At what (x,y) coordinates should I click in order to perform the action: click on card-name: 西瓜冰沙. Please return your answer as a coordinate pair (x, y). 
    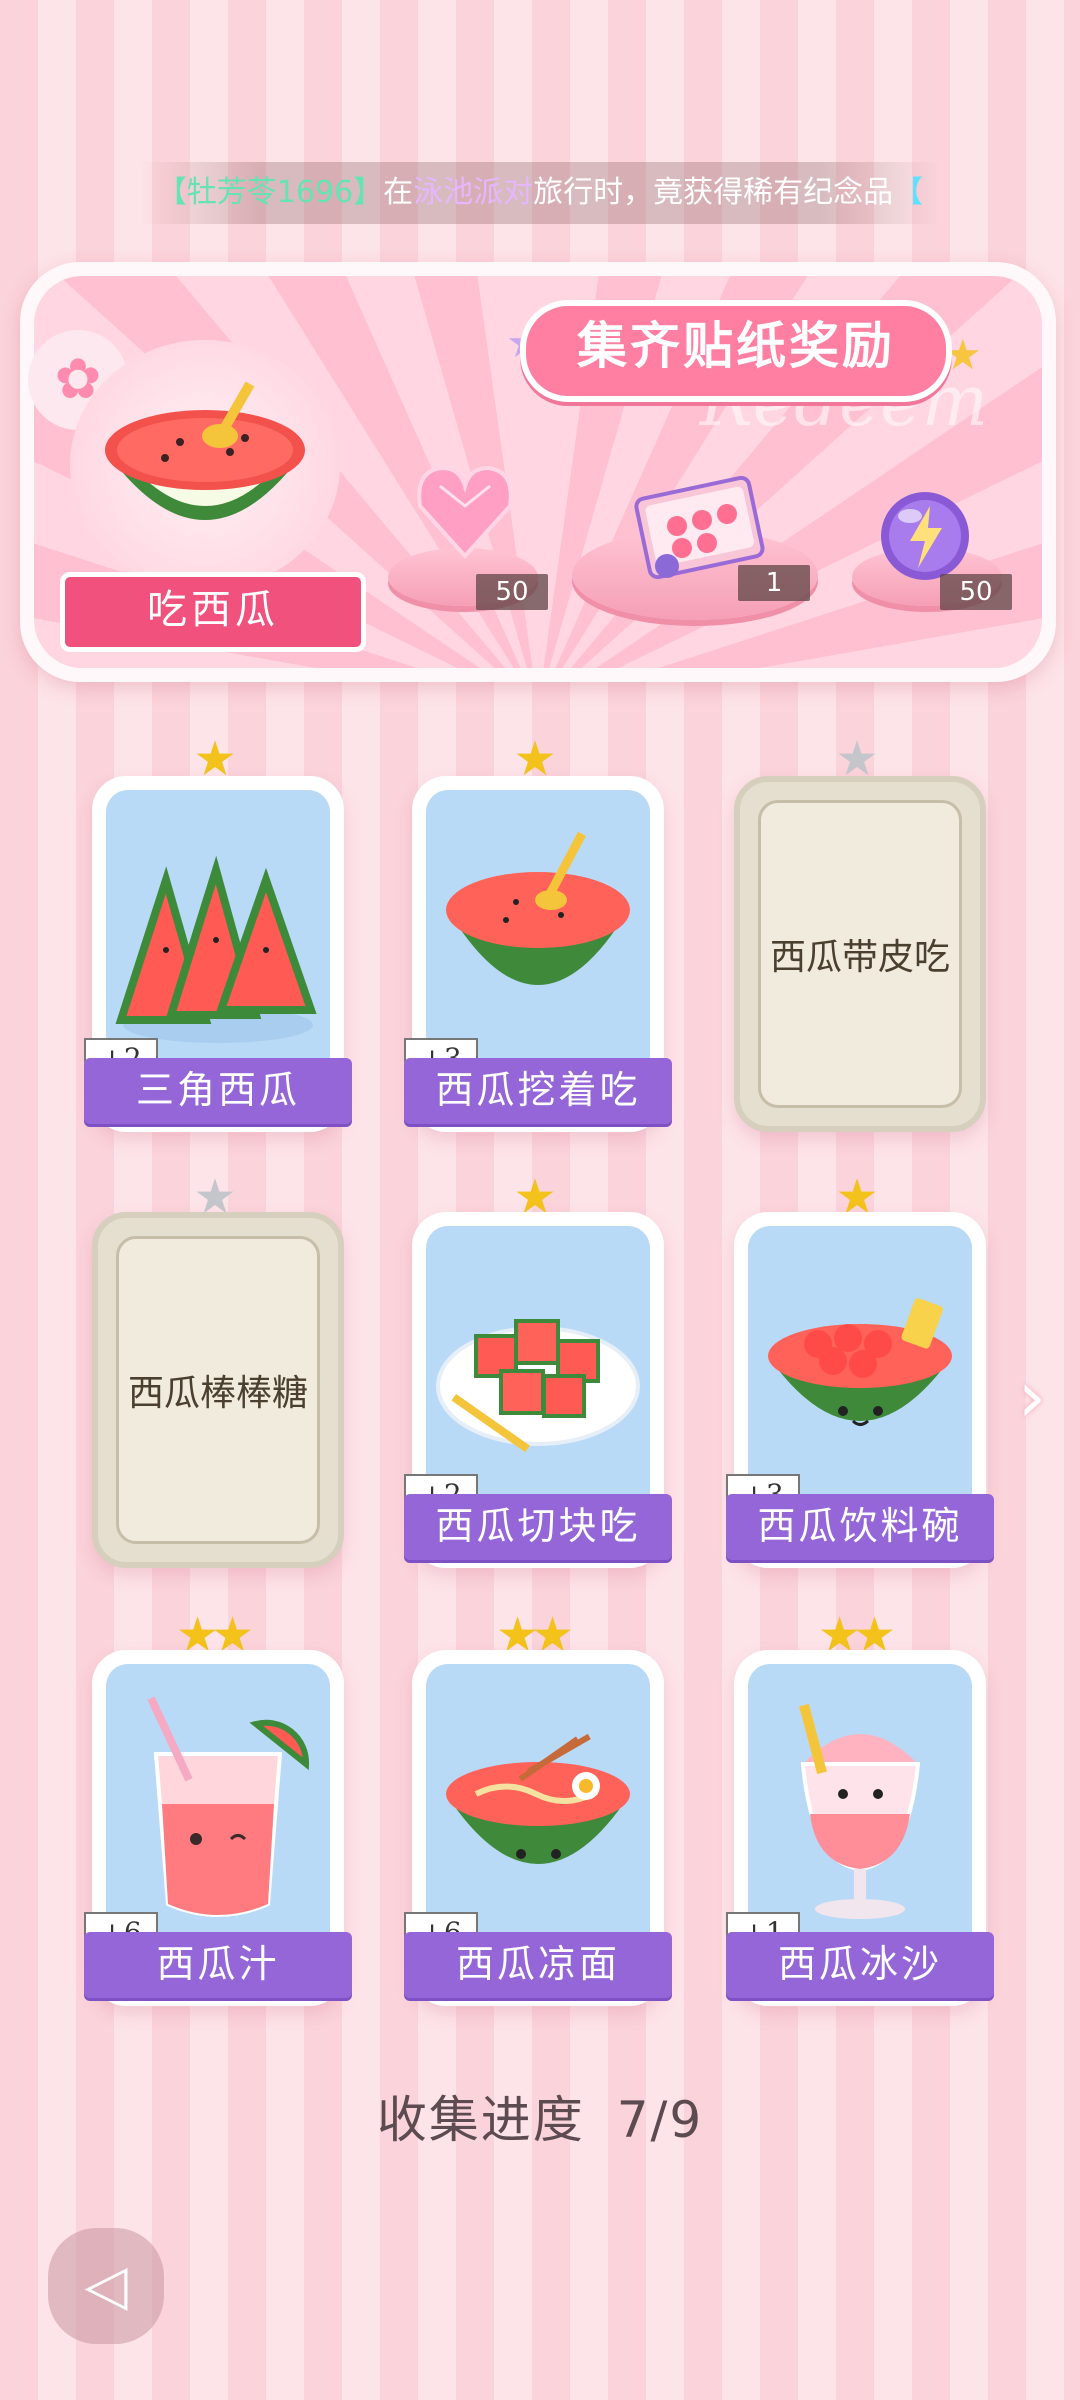
    Looking at the image, I should click on (860, 1965).